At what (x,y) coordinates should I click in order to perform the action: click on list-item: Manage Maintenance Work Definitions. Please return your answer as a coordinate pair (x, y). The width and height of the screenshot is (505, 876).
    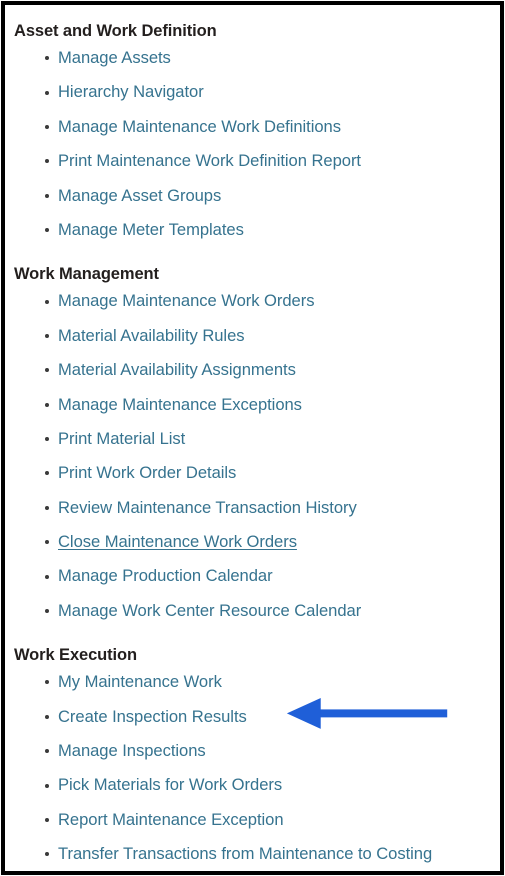
    Looking at the image, I should click on (257, 127).